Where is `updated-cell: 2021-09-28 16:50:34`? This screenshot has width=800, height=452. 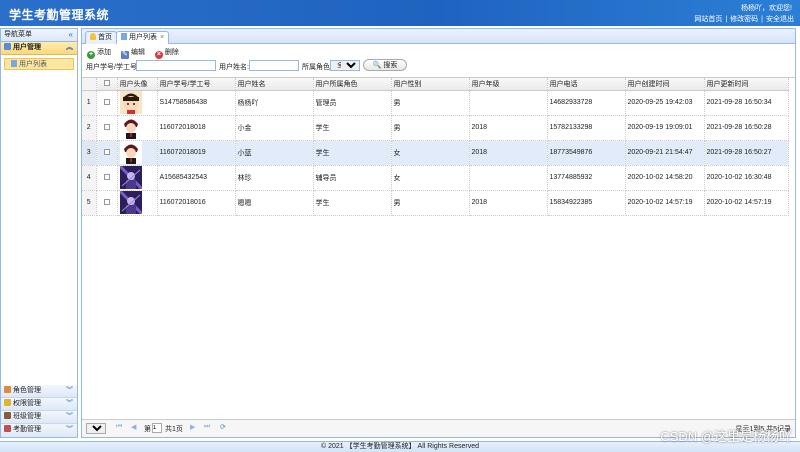 updated-cell: 2021-09-28 16:50:34 is located at coordinates (746, 103).